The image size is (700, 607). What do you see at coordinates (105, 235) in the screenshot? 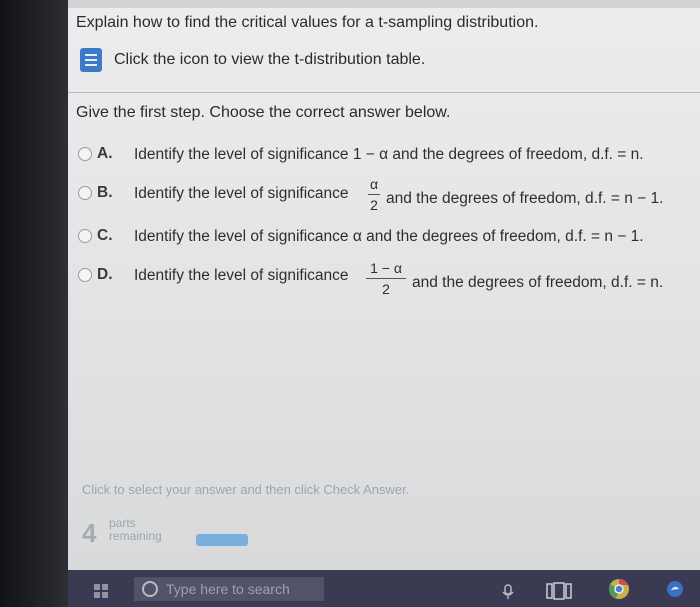
I see `option-letter: C.` at bounding box center [105, 235].